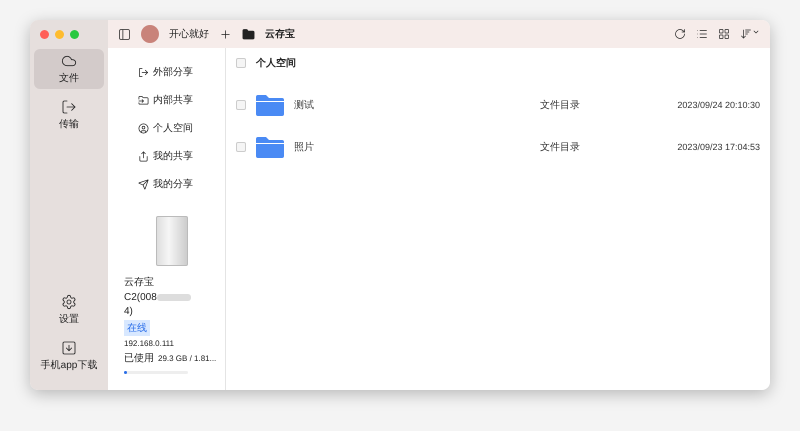 The height and width of the screenshot is (431, 800). What do you see at coordinates (149, 343) in the screenshot?
I see `ip-address: 192.168.0.111` at bounding box center [149, 343].